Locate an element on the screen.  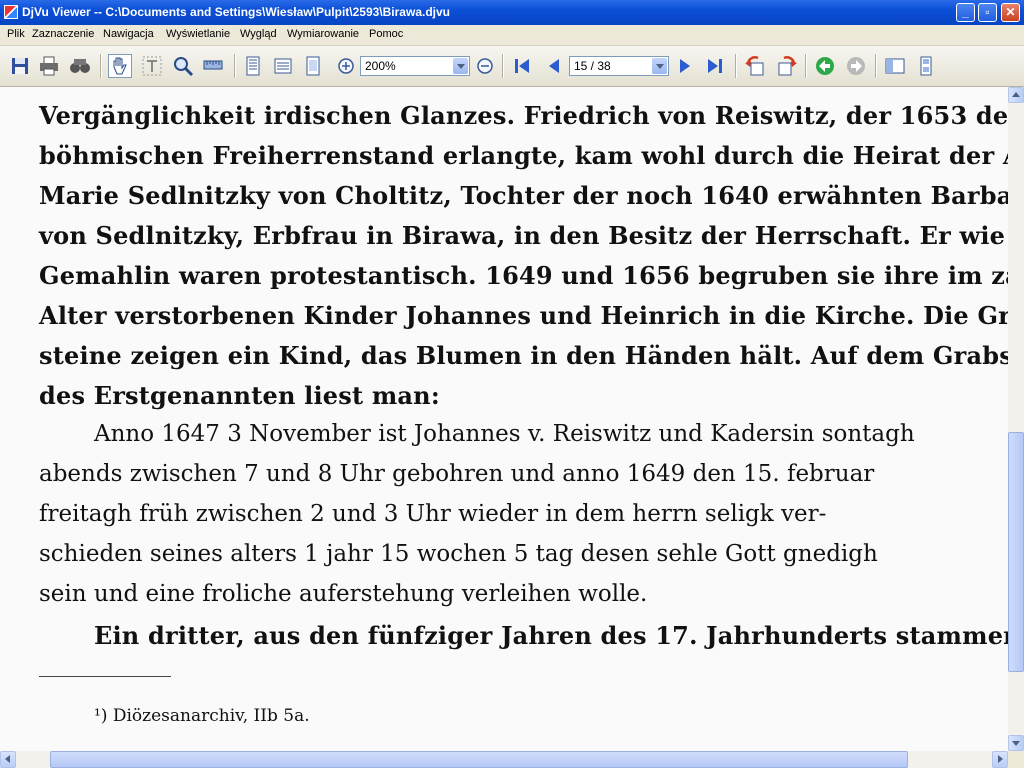
menu-wyswietlanie: Wyświetlanie is located at coordinates (198, 34).